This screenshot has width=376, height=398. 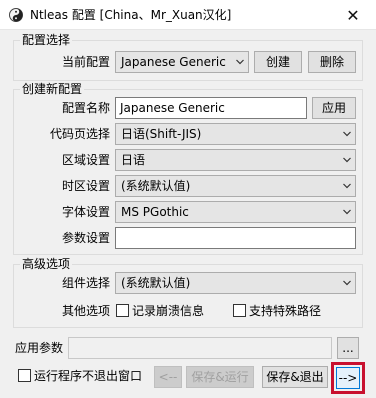 I want to click on close-button: ✕, so click(x=353, y=15).